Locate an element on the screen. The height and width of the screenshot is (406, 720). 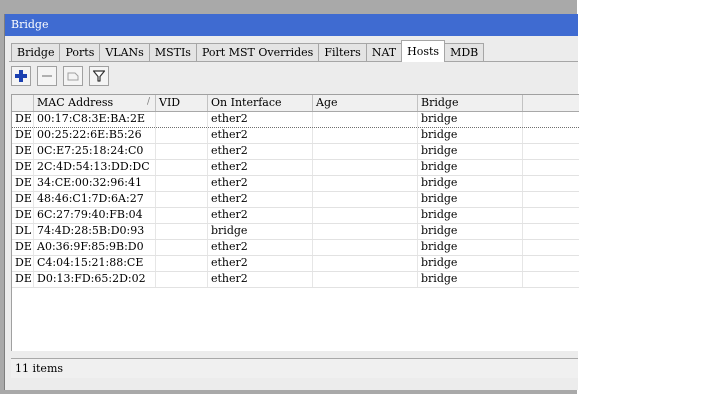
toolbar is located at coordinates (63, 77).